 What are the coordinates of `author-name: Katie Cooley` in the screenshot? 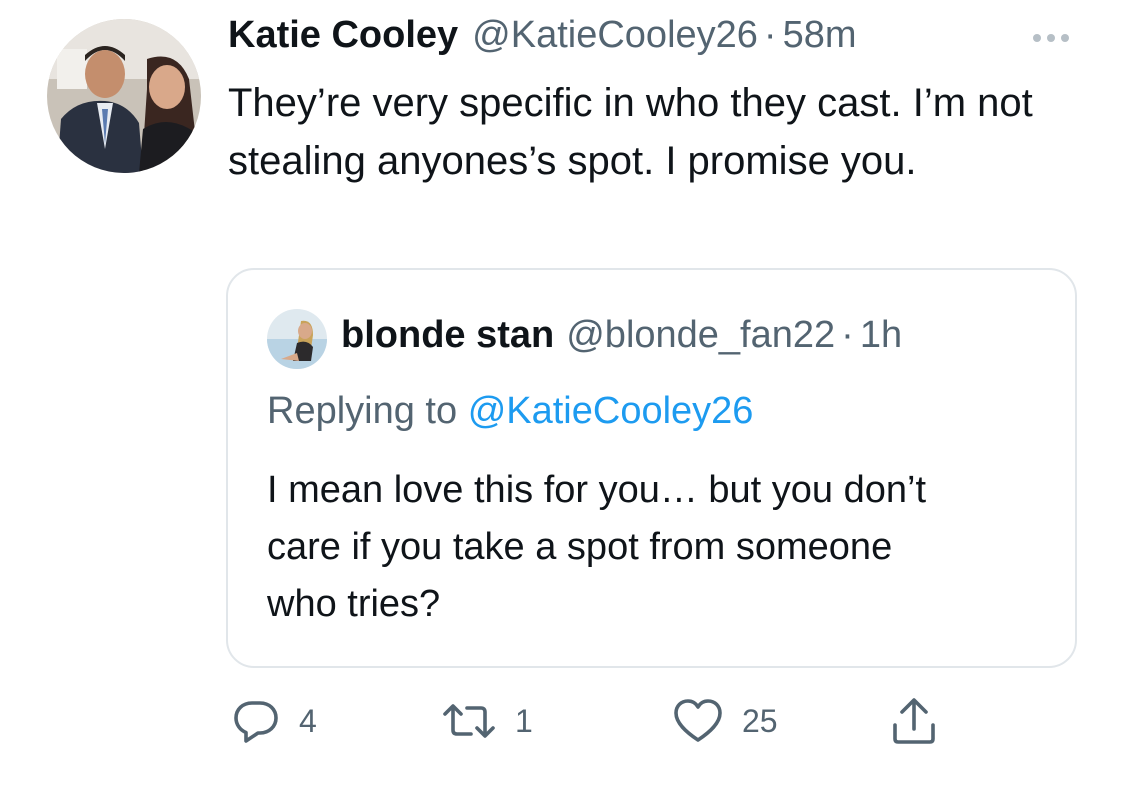 It's located at (343, 35).